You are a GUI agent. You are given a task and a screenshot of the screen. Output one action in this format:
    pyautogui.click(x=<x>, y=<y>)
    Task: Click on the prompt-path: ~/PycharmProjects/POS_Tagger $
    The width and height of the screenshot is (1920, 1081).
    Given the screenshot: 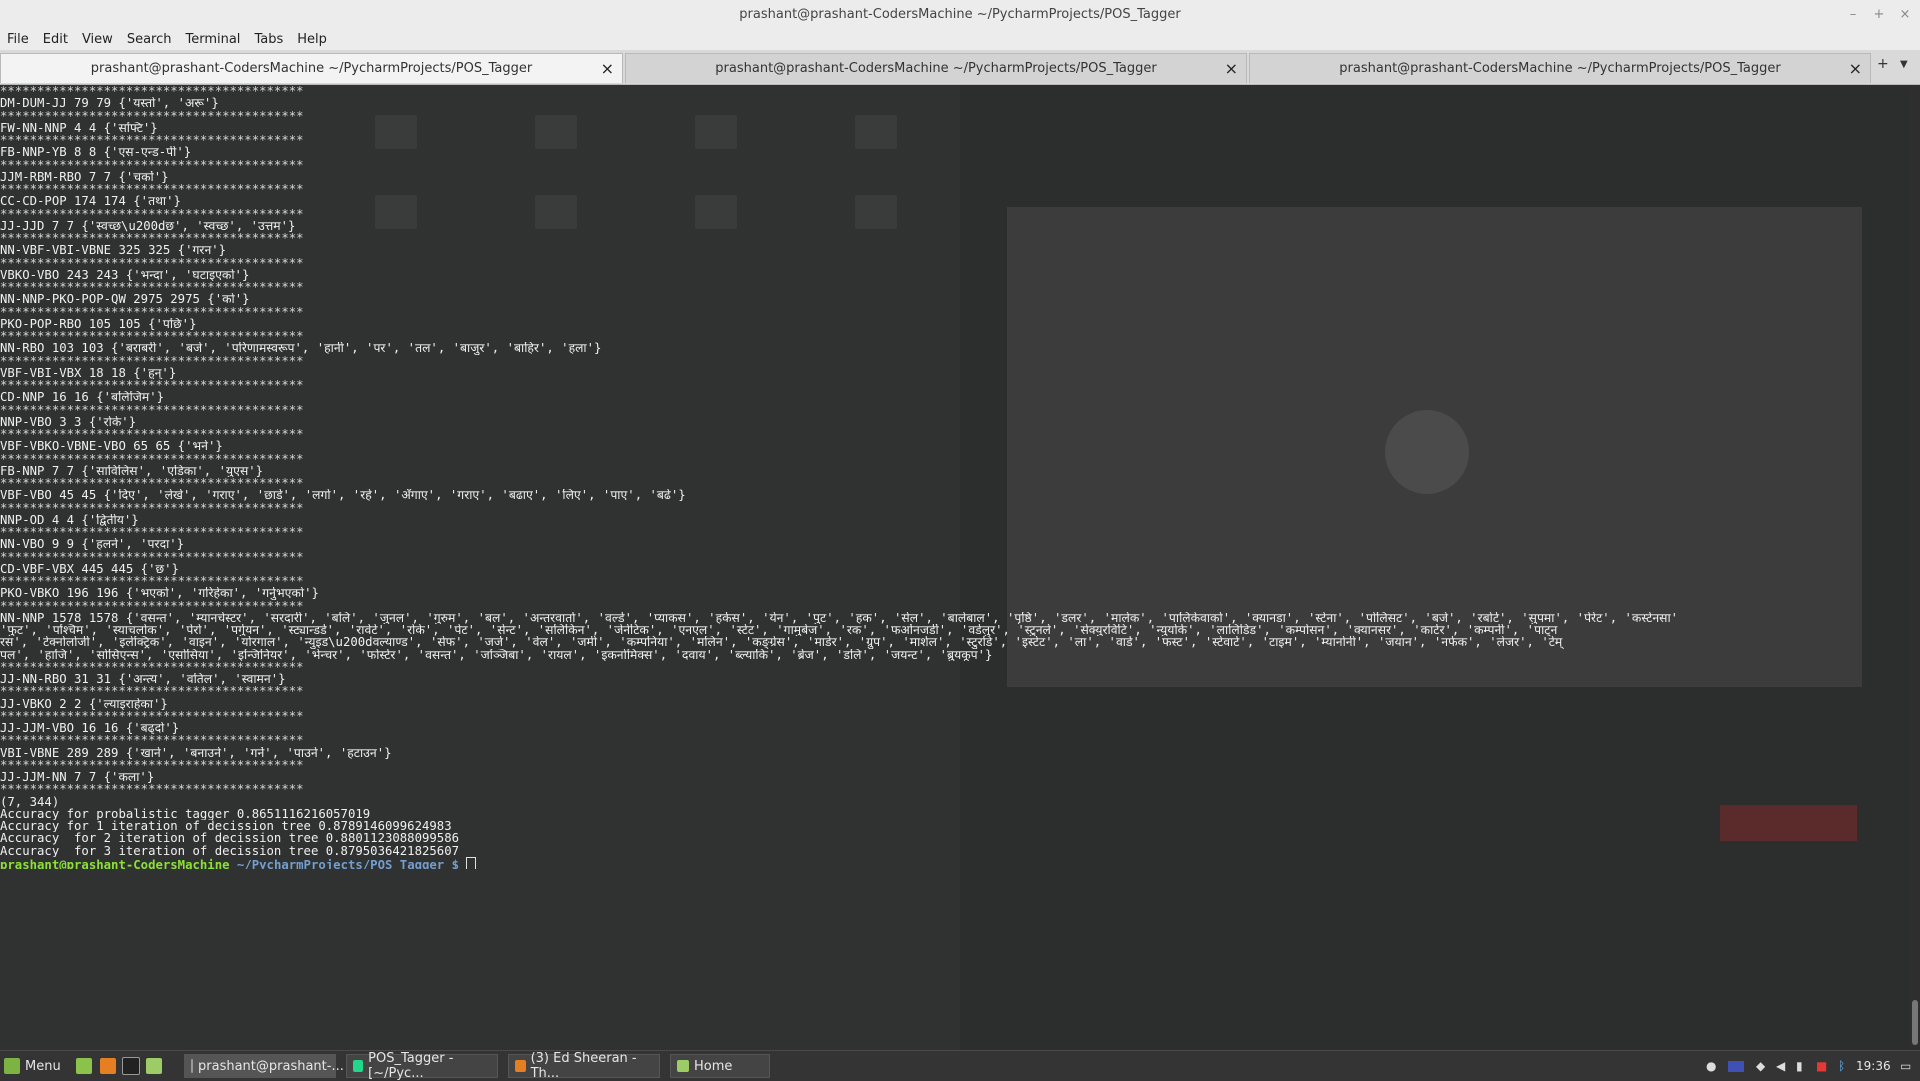 What is the action you would take?
    pyautogui.click(x=348, y=863)
    